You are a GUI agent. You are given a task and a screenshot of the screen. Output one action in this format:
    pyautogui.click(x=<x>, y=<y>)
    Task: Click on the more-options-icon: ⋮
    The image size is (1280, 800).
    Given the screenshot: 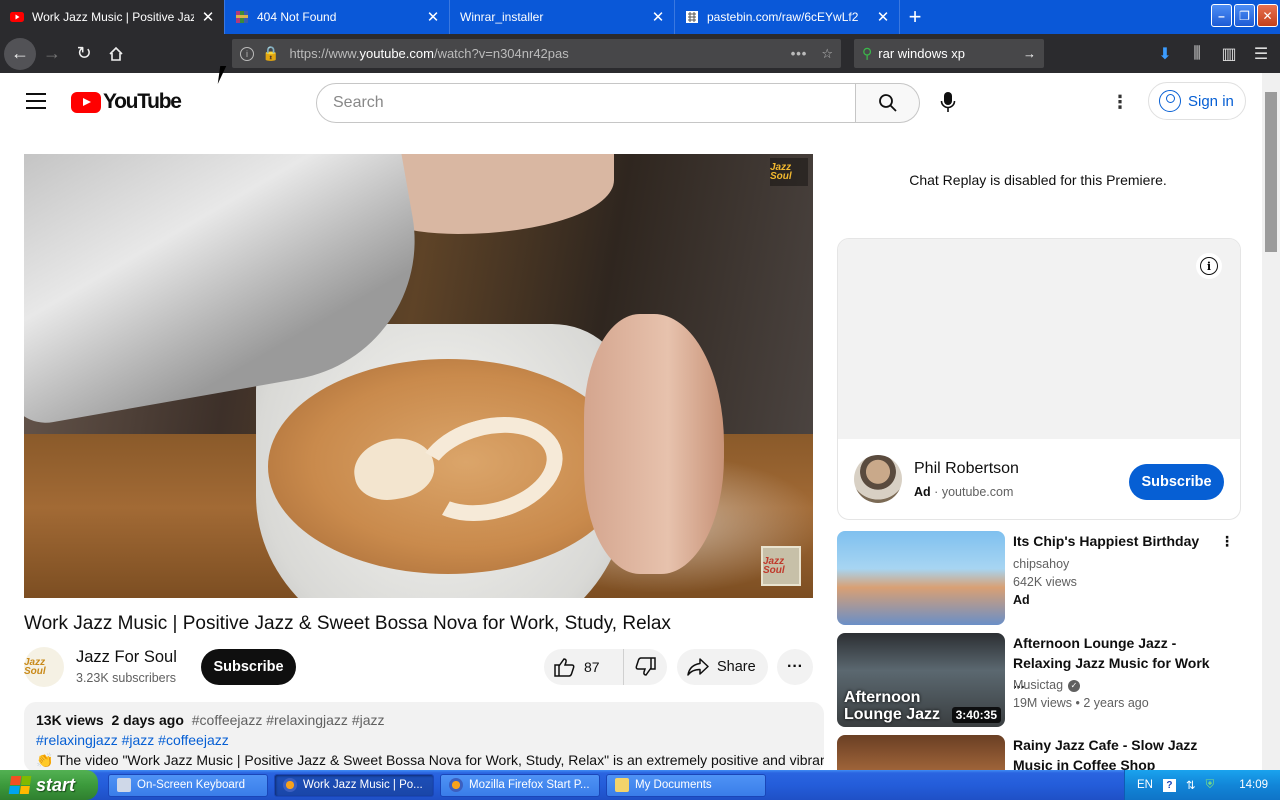 What is the action you would take?
    pyautogui.click(x=1227, y=543)
    